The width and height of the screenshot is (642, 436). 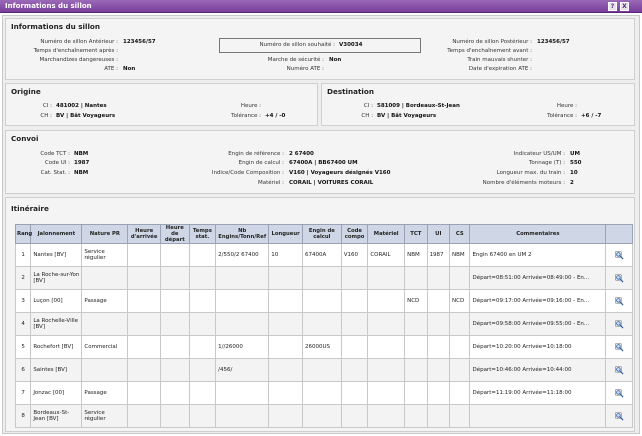 What do you see at coordinates (399, 116) in the screenshot?
I see `destination-ch-row: CH : BV | Bât Voyageurs` at bounding box center [399, 116].